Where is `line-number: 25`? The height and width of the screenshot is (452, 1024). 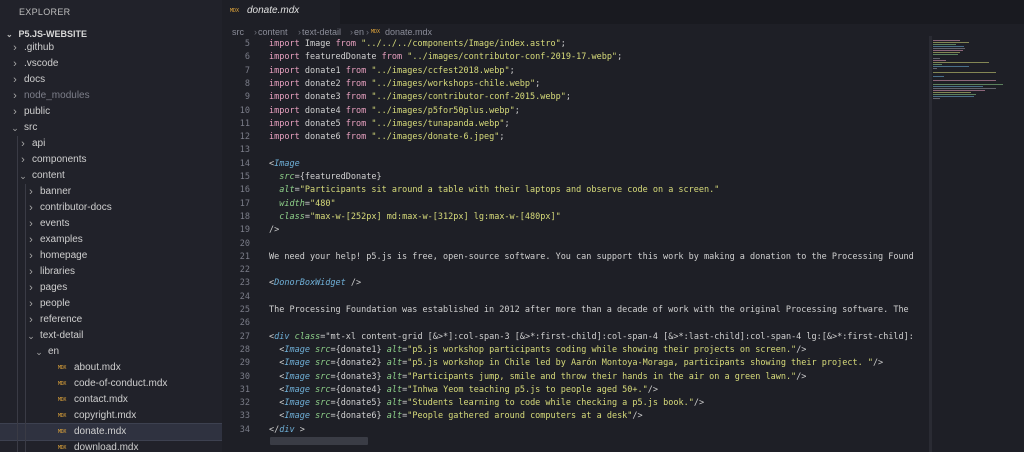
line-number: 25 is located at coordinates (244, 310).